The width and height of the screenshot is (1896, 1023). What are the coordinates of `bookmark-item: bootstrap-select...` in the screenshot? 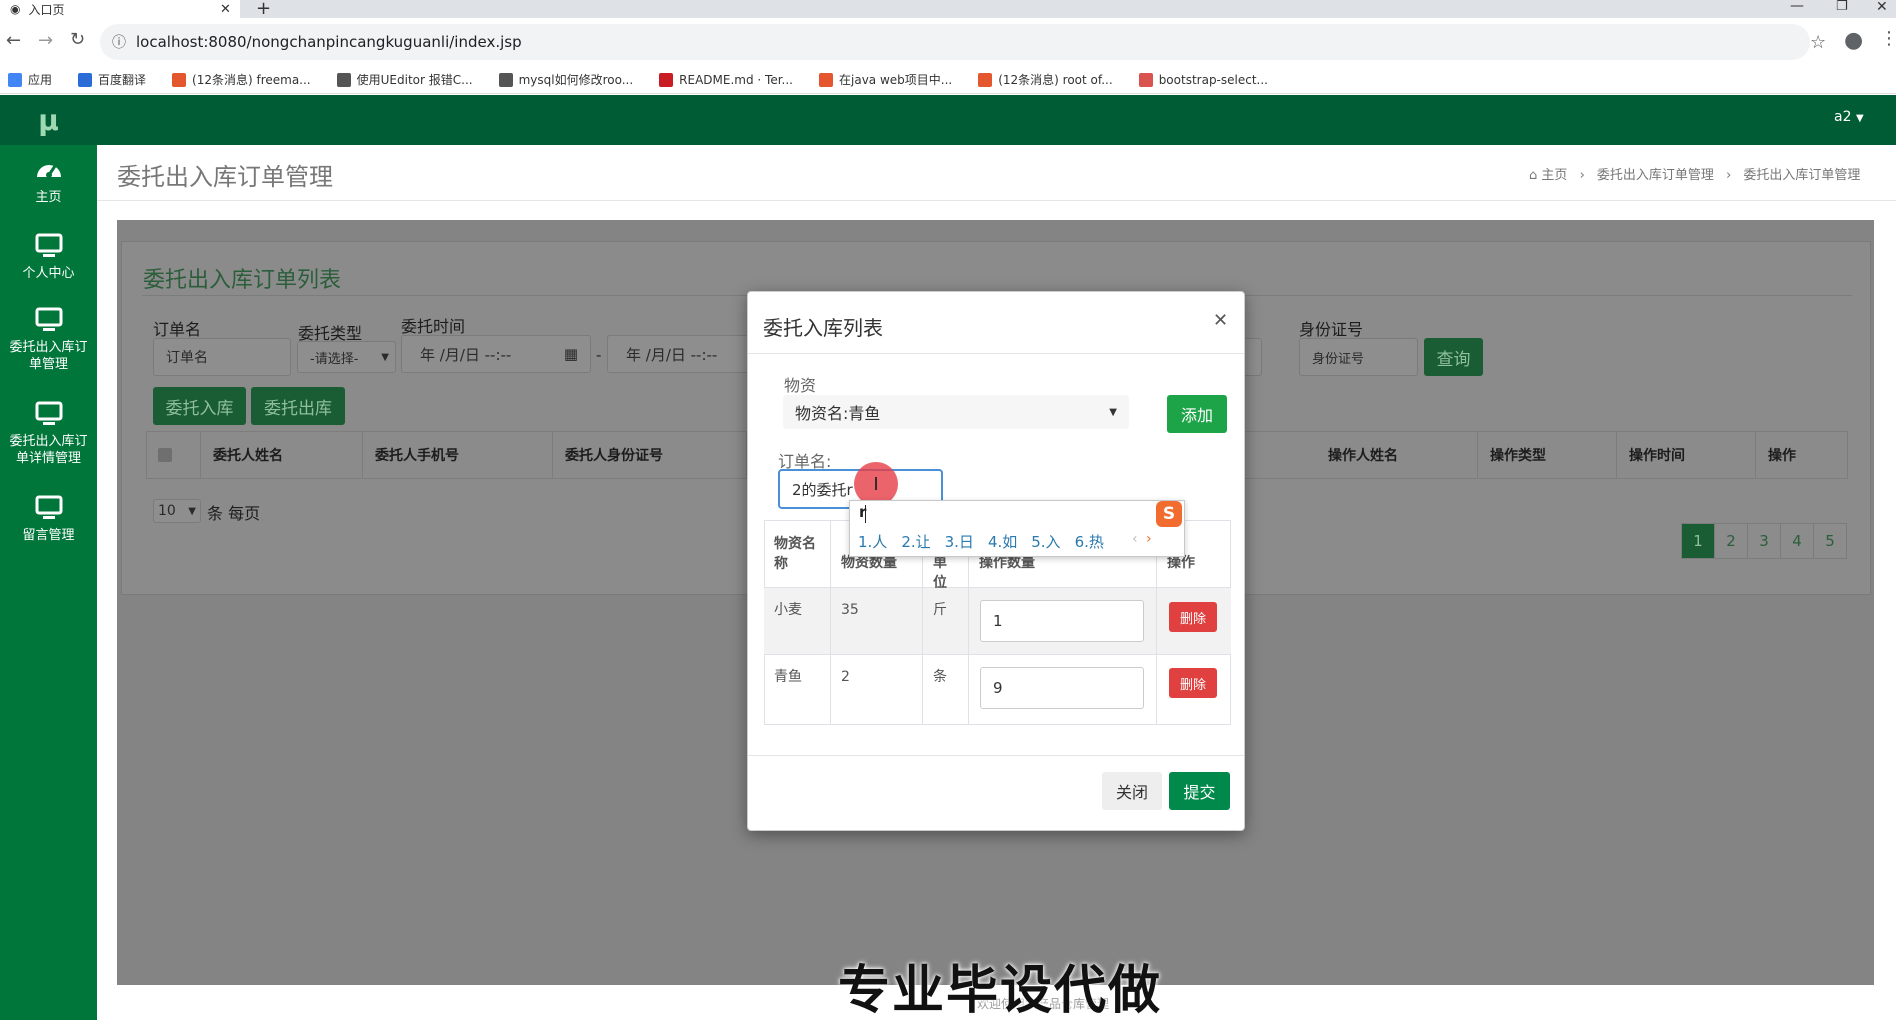 It's located at (1203, 79).